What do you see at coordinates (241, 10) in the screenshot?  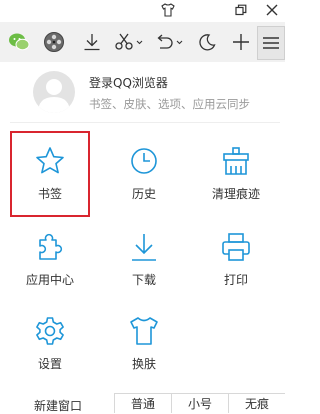 I see `restore-window-icon` at bounding box center [241, 10].